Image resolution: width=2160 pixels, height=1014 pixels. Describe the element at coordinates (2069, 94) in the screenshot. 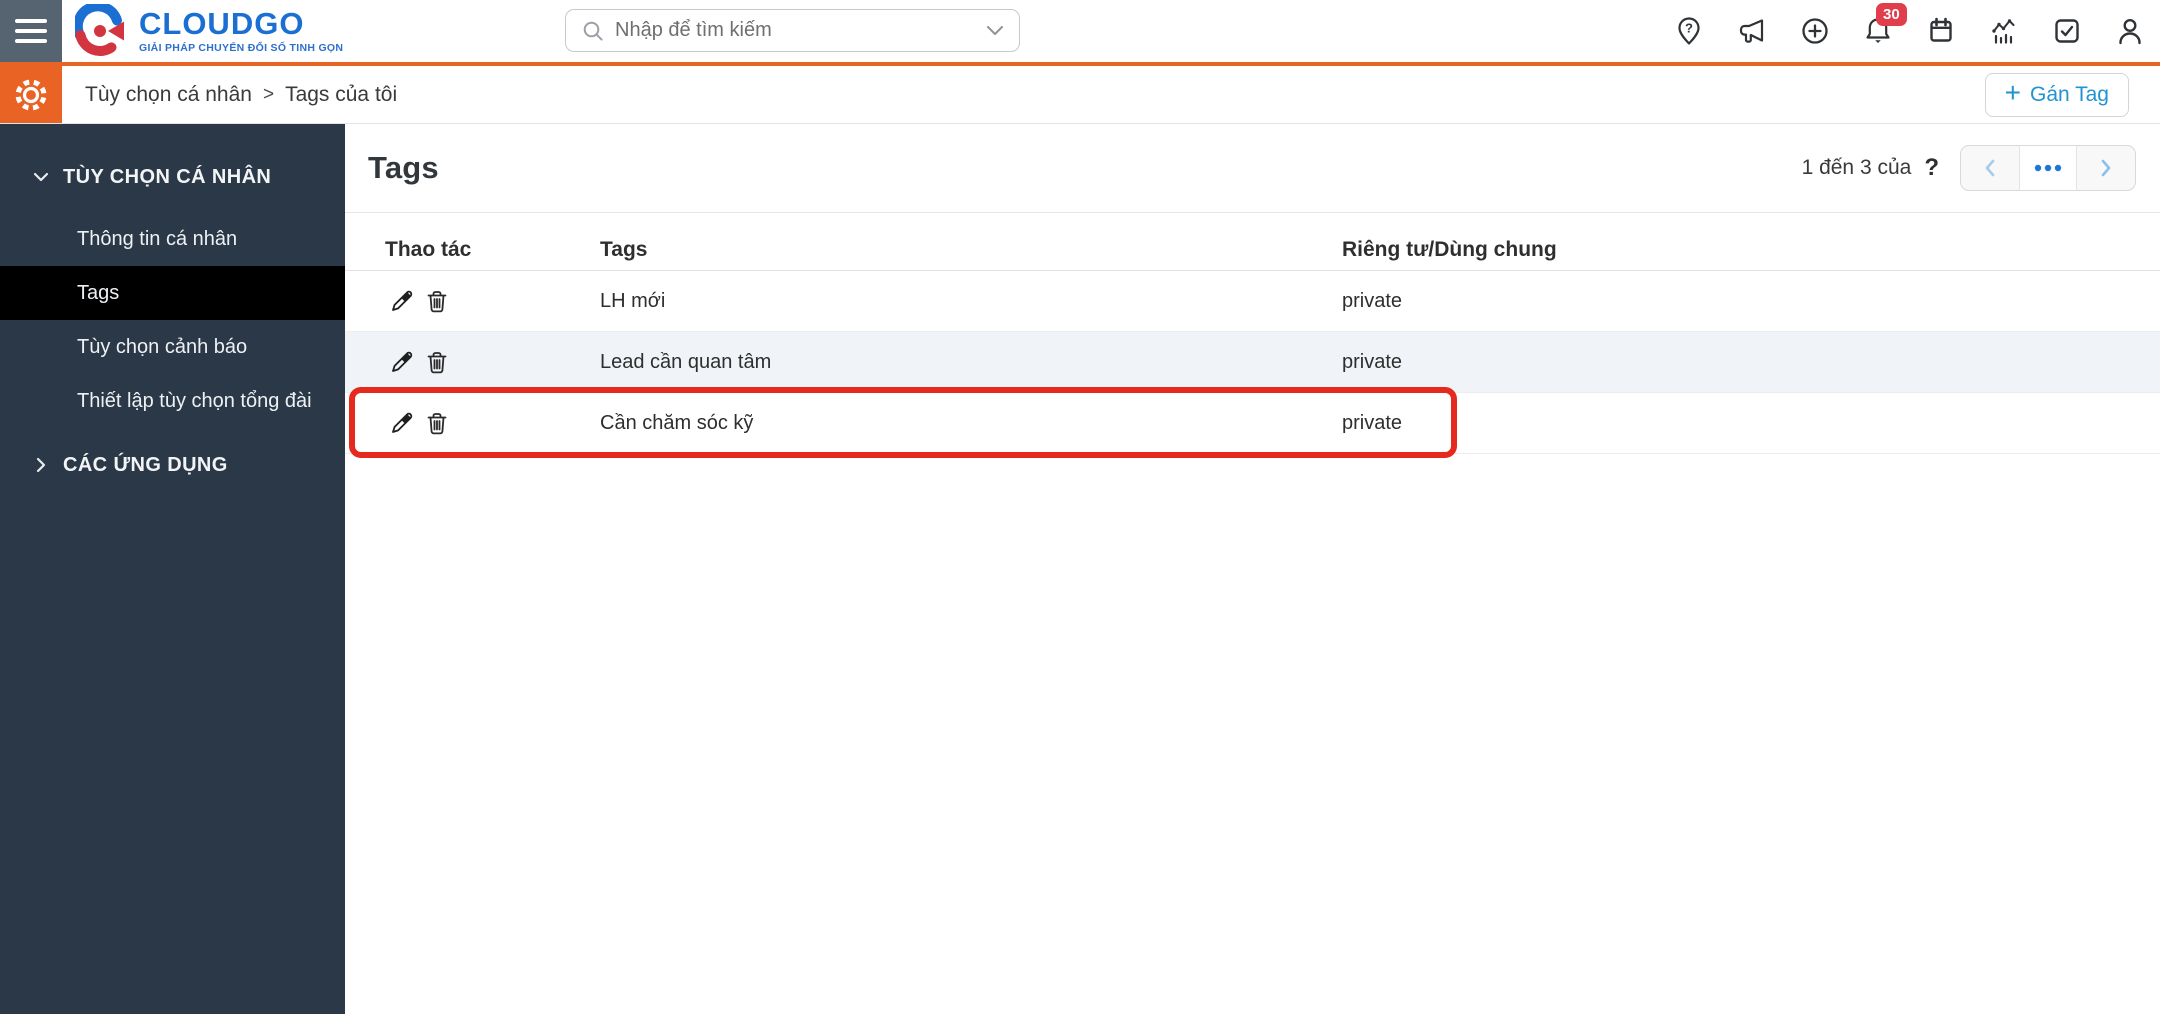

I see `assign-tag-label: Gán Tag` at that location.